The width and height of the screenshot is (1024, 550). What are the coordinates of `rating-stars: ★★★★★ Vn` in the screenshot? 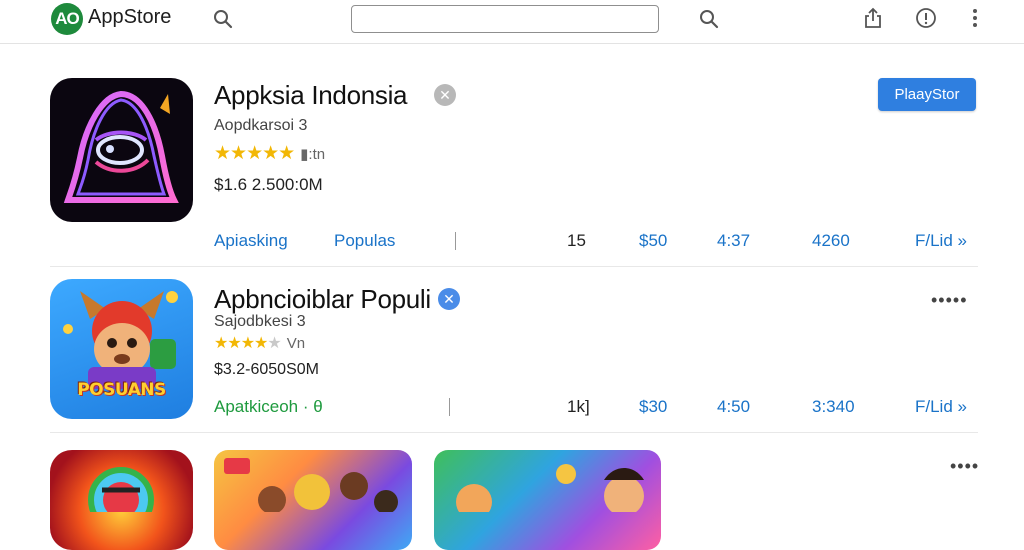 It's located at (259, 343).